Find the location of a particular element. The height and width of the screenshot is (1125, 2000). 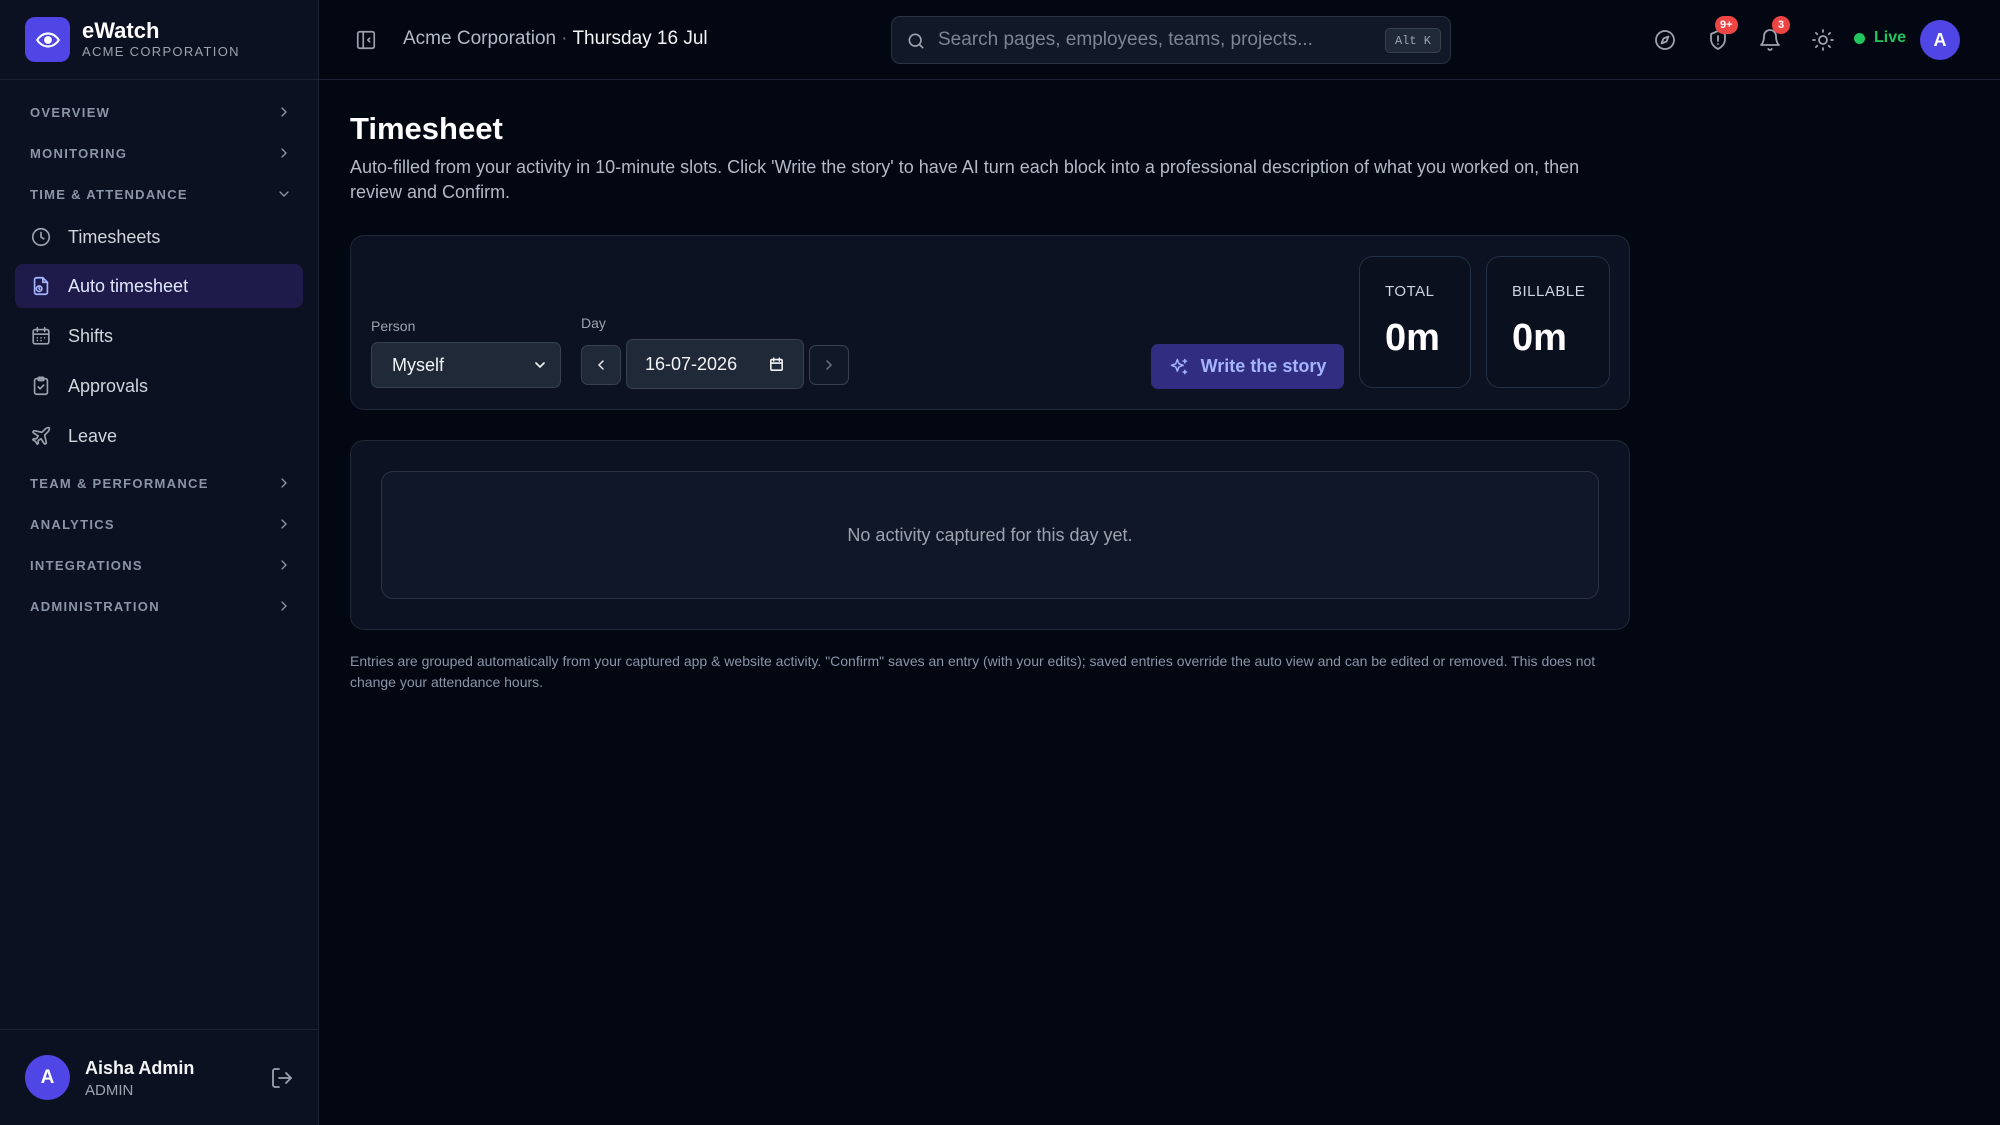

day-label: Day is located at coordinates (593, 323).